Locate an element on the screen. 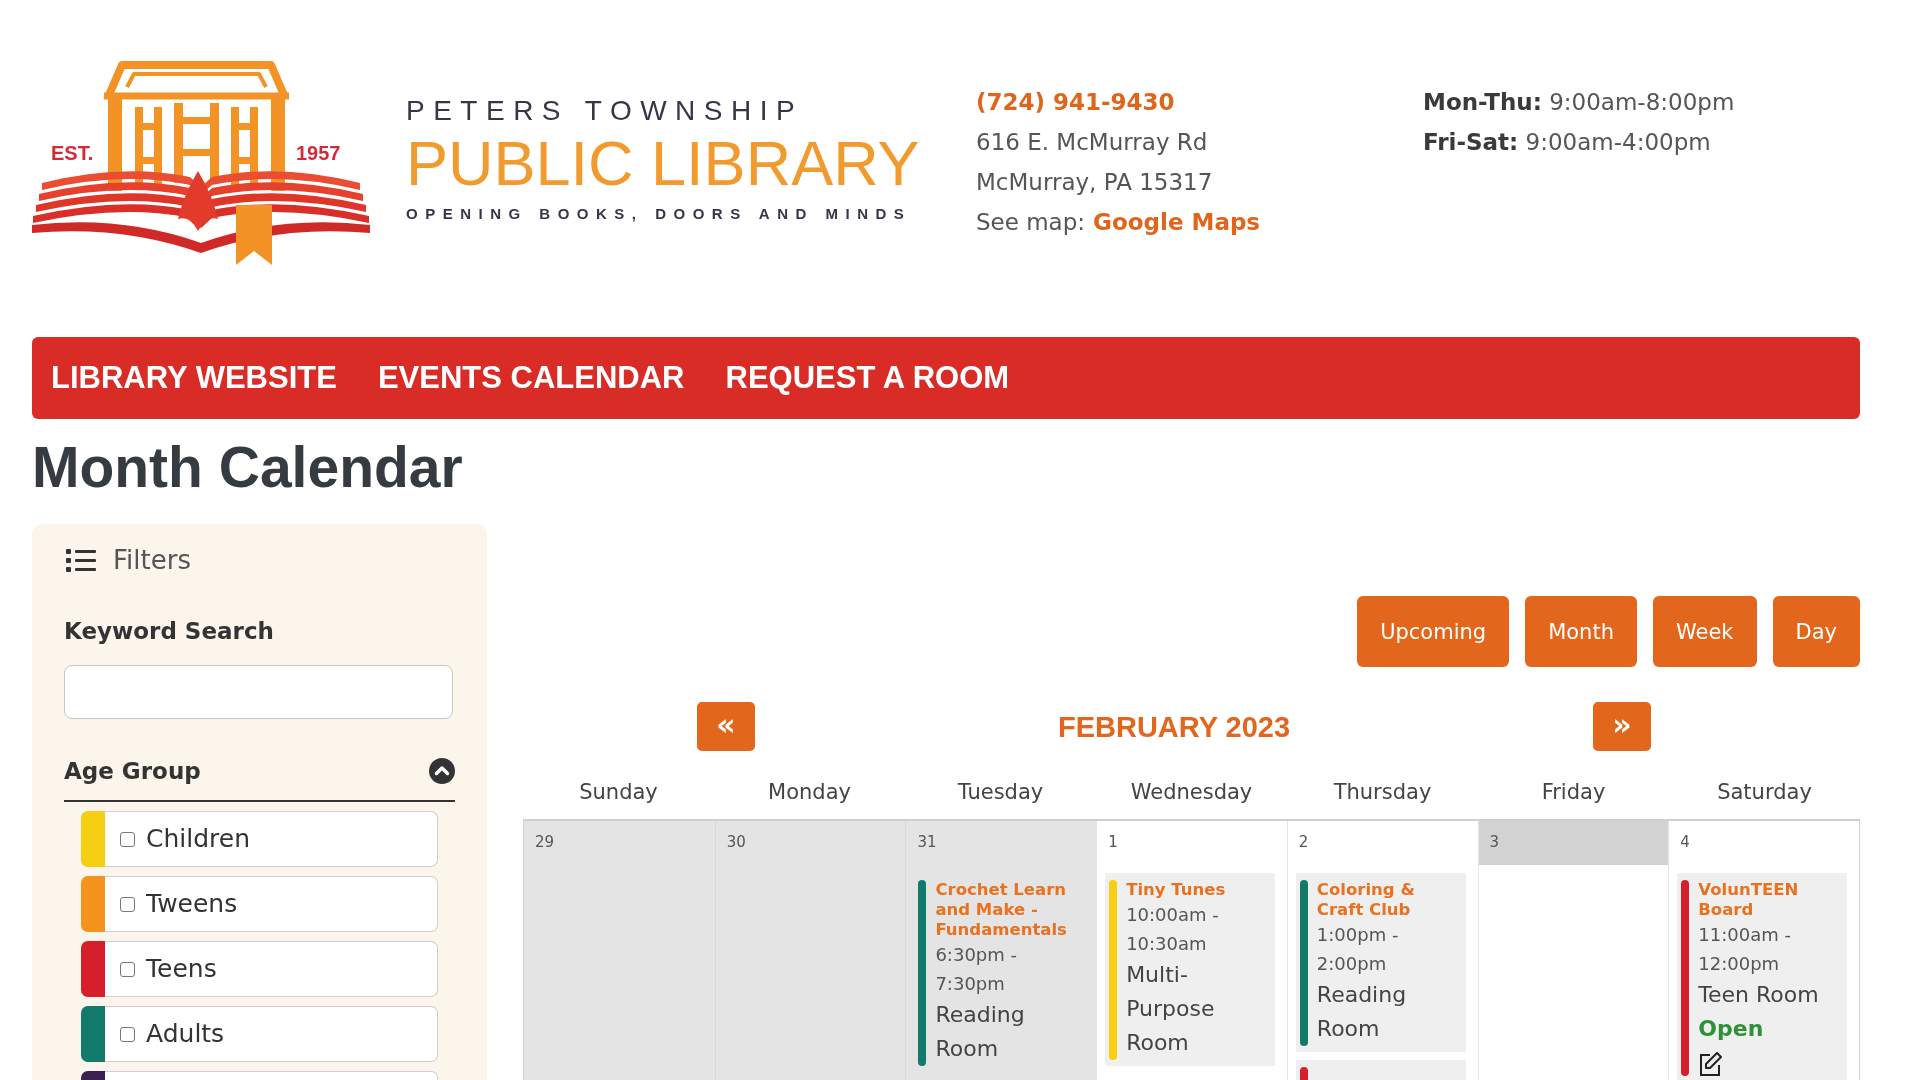 The height and width of the screenshot is (1080, 1920). day-number: 29 is located at coordinates (545, 842).